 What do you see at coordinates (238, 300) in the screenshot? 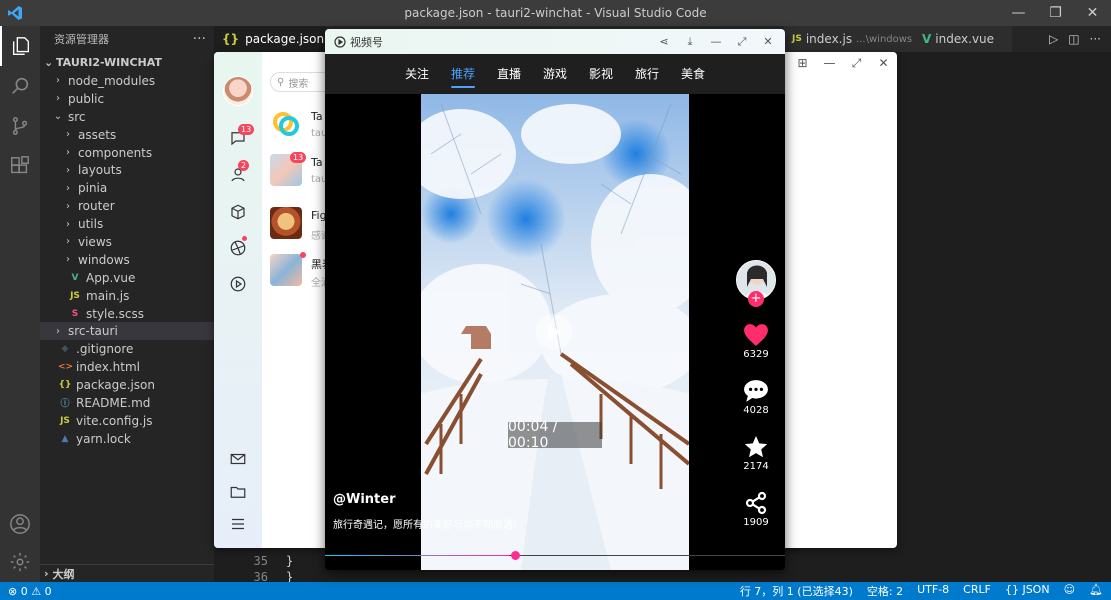
I see `chat-nav-bar: 13 2` at bounding box center [238, 300].